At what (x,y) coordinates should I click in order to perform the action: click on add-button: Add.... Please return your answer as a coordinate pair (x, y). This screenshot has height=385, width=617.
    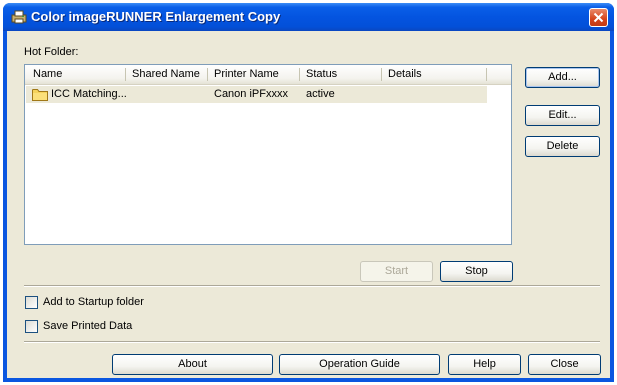
    Looking at the image, I should click on (562, 77).